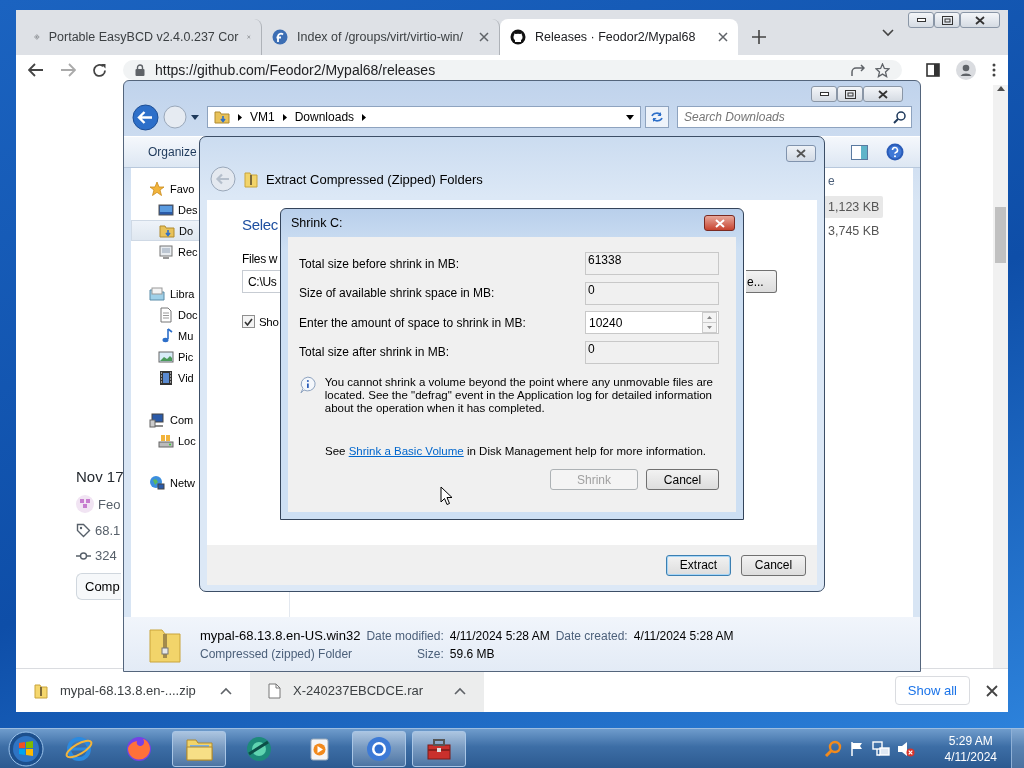 The height and width of the screenshot is (768, 1024). I want to click on field-label: Size of available shrink space in MB:, so click(397, 293).